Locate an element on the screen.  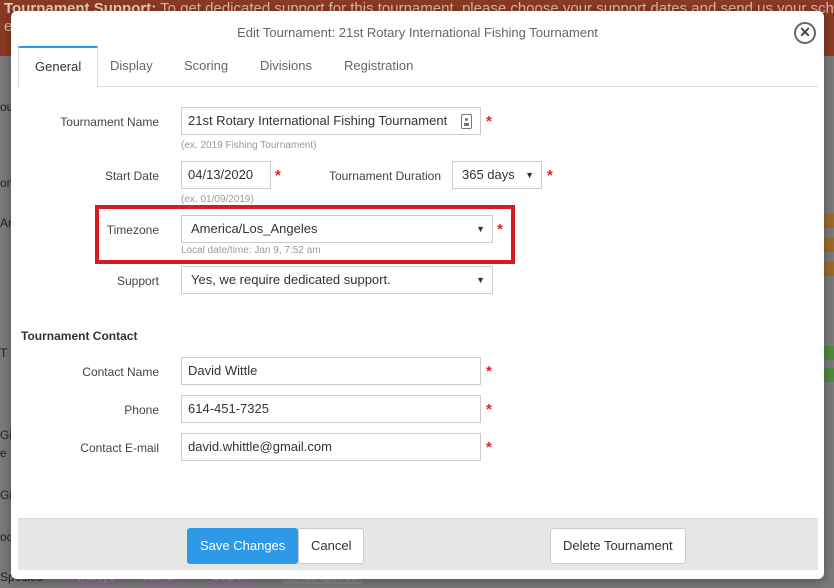
contact-card-icon is located at coordinates (466, 121).